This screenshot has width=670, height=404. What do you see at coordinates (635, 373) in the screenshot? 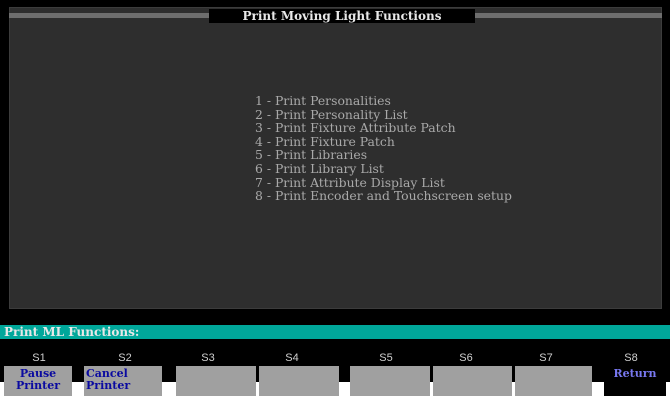
I see `return-label: Return` at bounding box center [635, 373].